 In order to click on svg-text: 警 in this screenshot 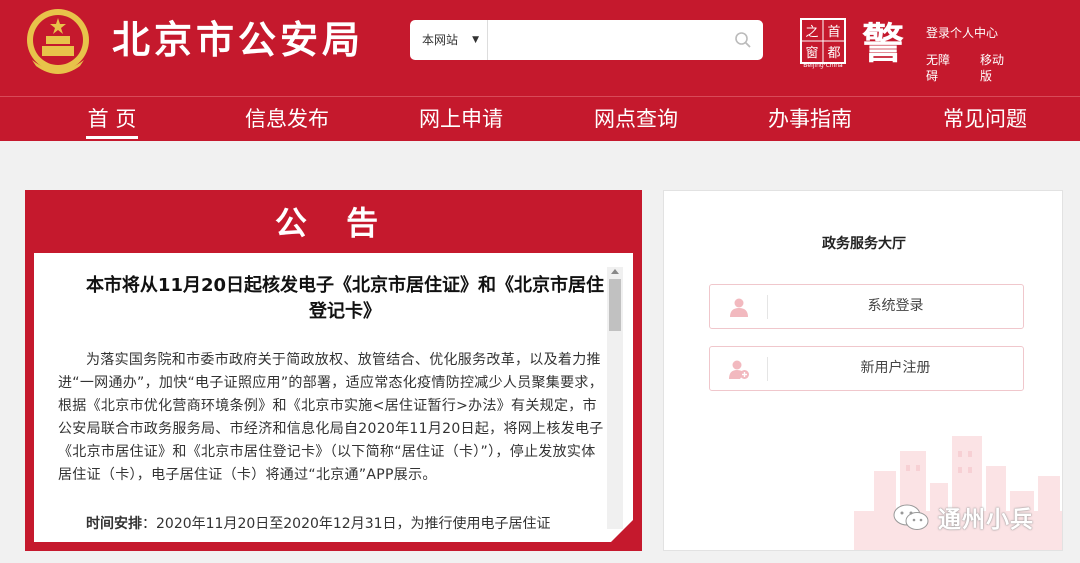, I will do `click(883, 42)`.